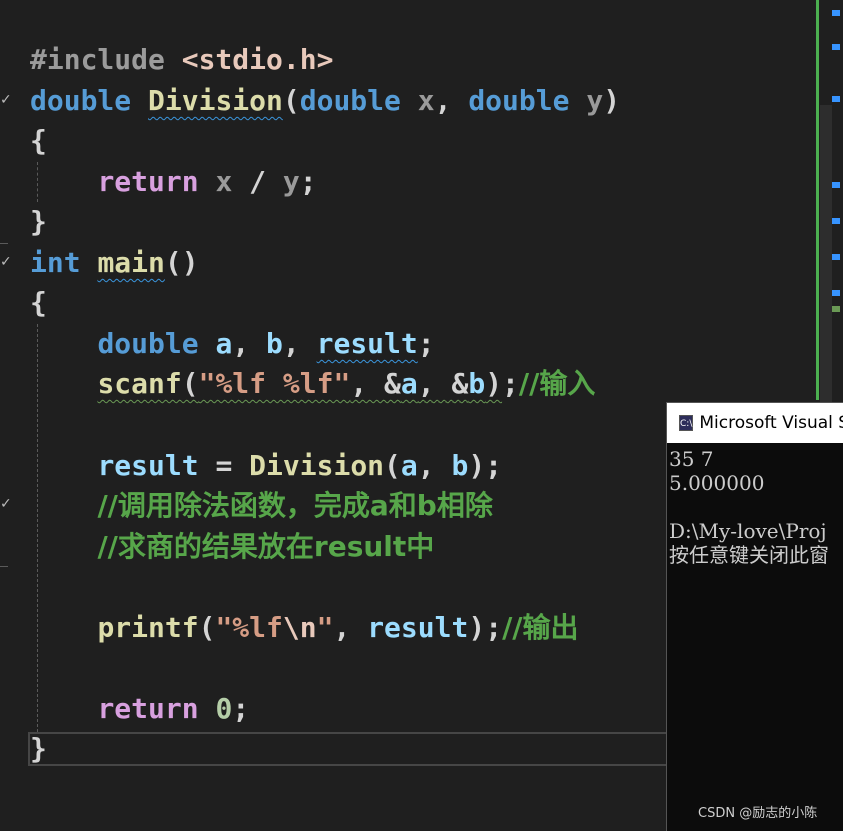 The image size is (843, 831). I want to click on printf-format-open: "%lf, so click(249, 627).